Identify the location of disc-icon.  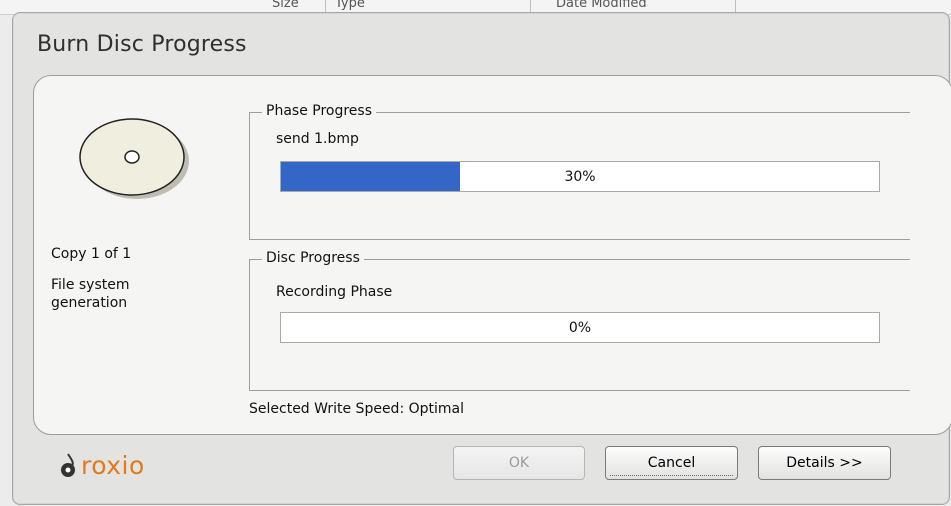
(134, 158).